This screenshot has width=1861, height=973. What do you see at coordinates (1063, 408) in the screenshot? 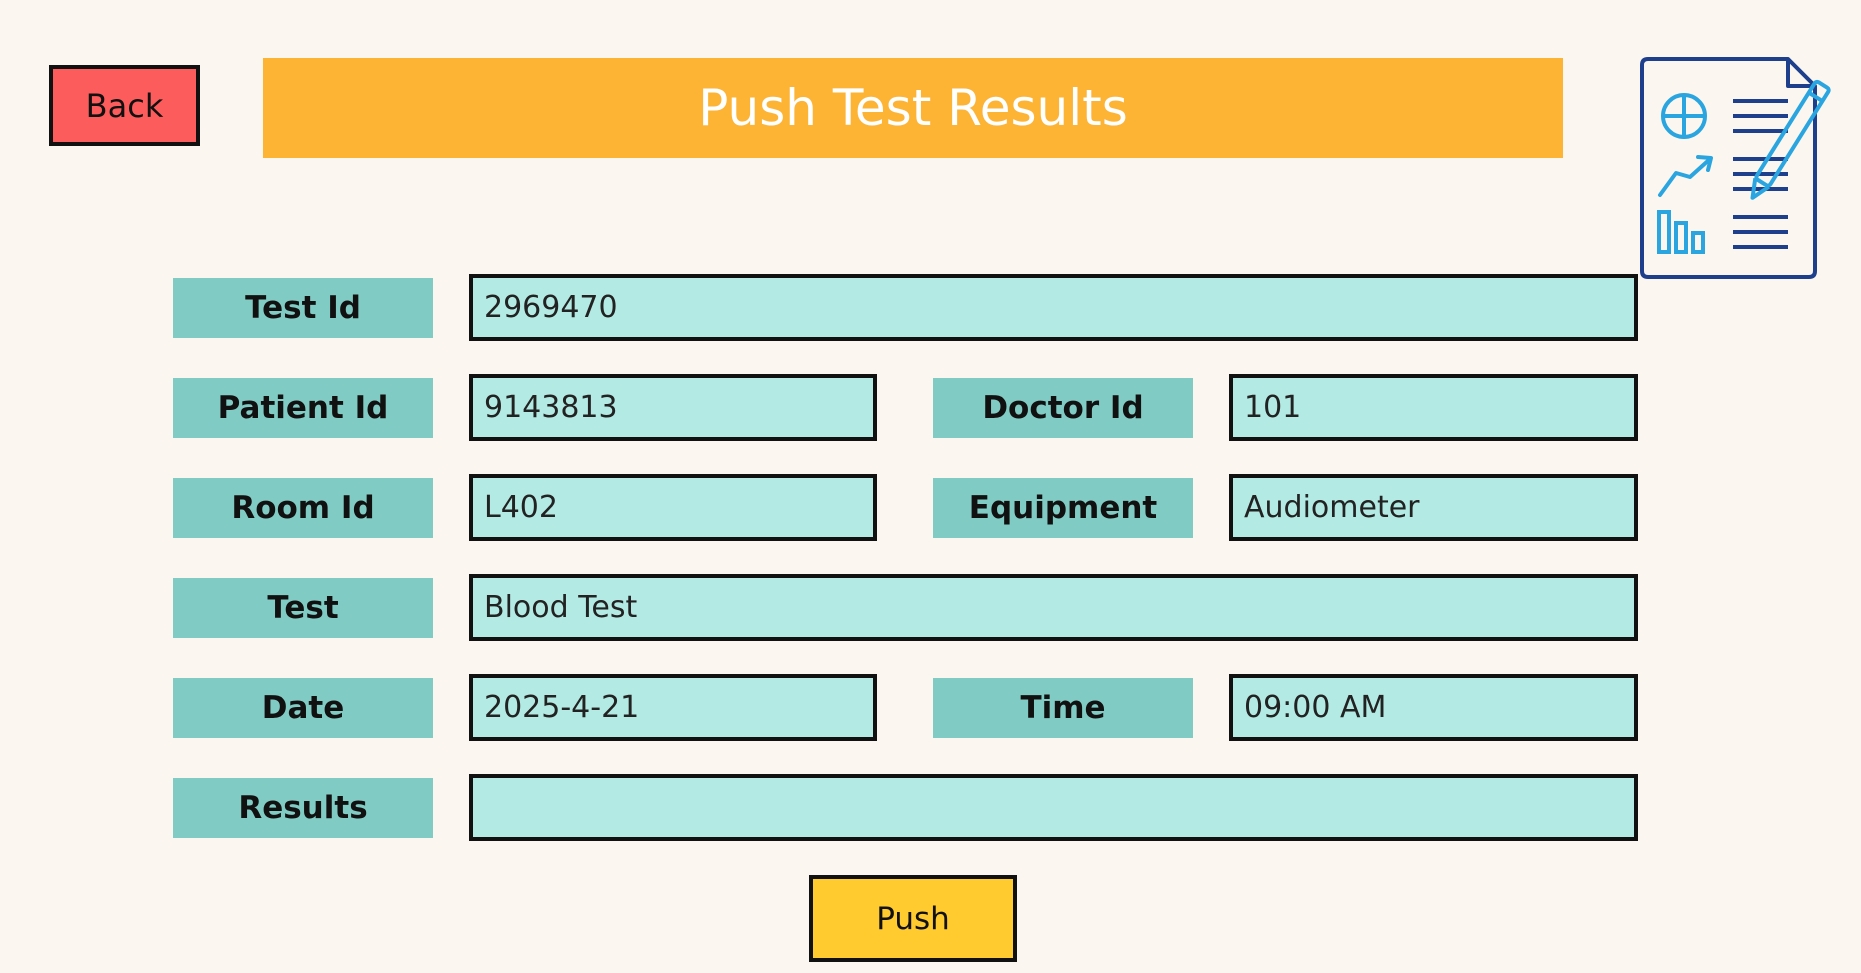
I see `doctor-id-label: Doctor Id` at bounding box center [1063, 408].